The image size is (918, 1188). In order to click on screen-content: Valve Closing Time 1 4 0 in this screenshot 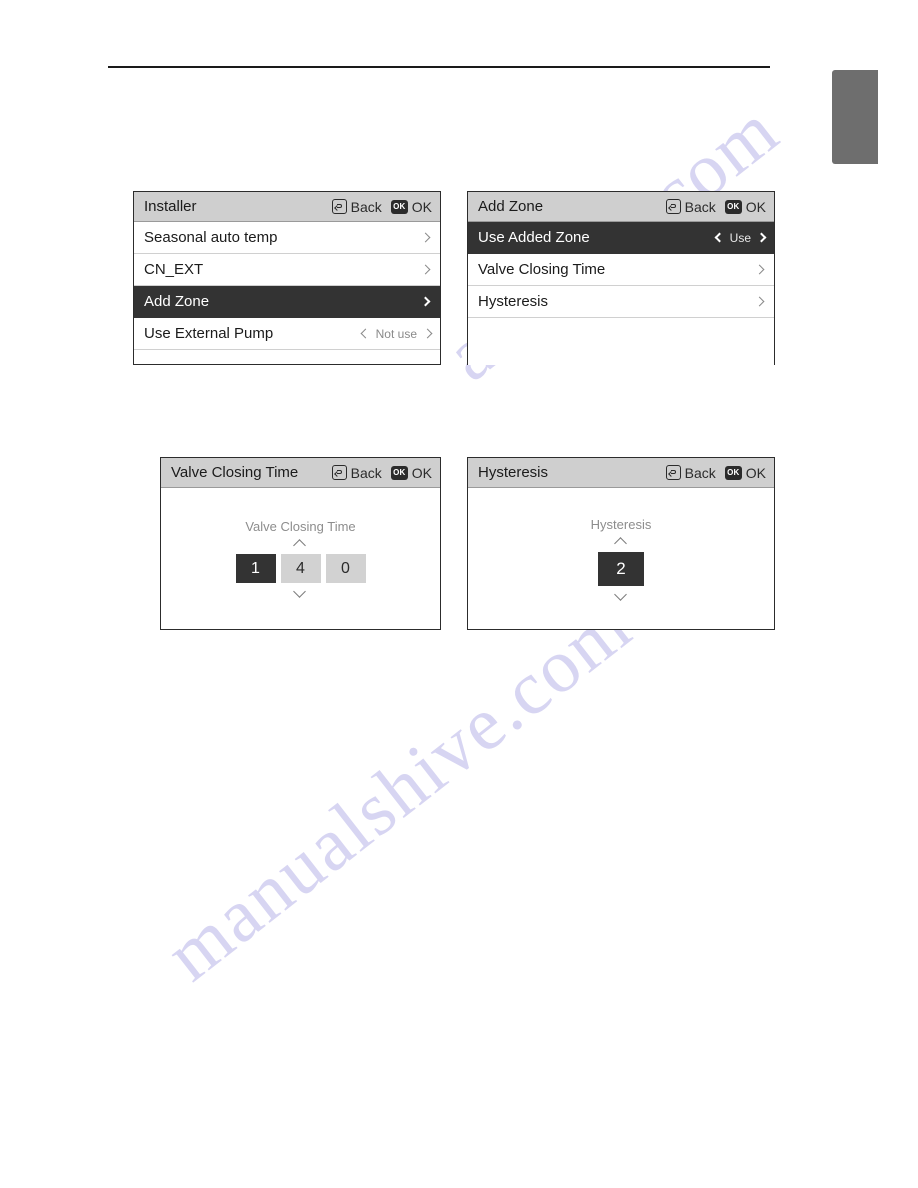, I will do `click(300, 559)`.